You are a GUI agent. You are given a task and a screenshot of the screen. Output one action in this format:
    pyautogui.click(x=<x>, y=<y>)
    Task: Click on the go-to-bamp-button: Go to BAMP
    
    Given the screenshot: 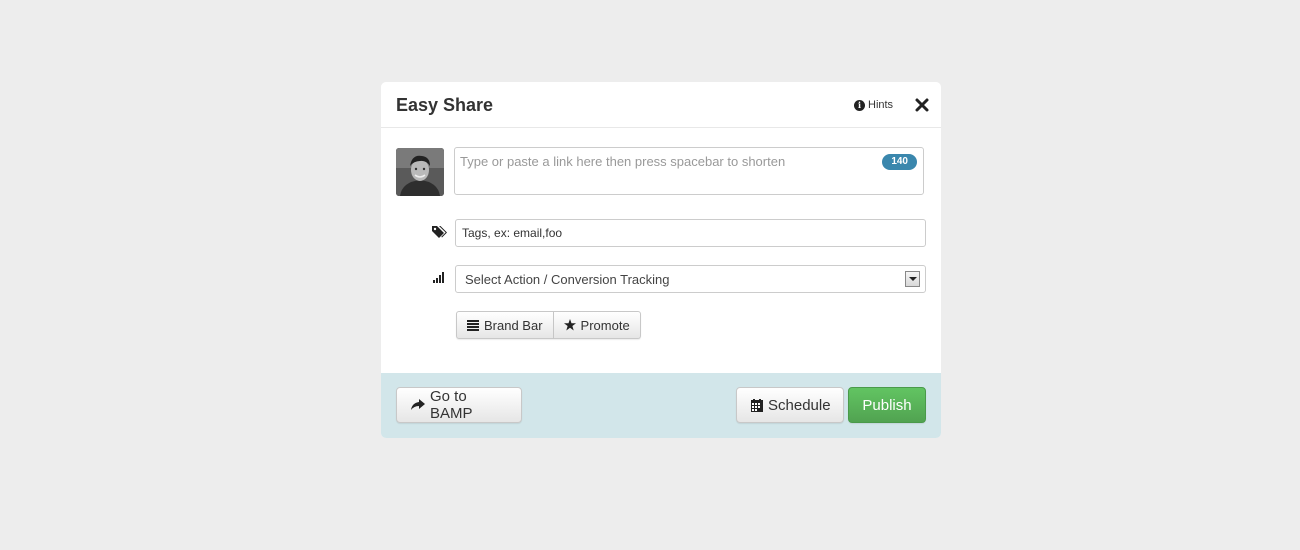 What is the action you would take?
    pyautogui.click(x=459, y=405)
    